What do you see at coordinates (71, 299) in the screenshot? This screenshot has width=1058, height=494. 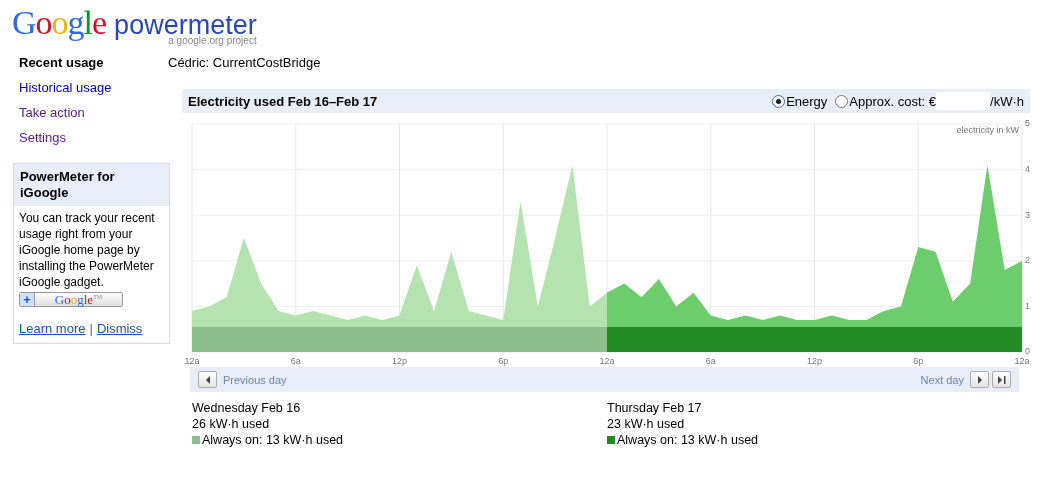 I see `add-gadget-button: + Google$^{TM}$` at bounding box center [71, 299].